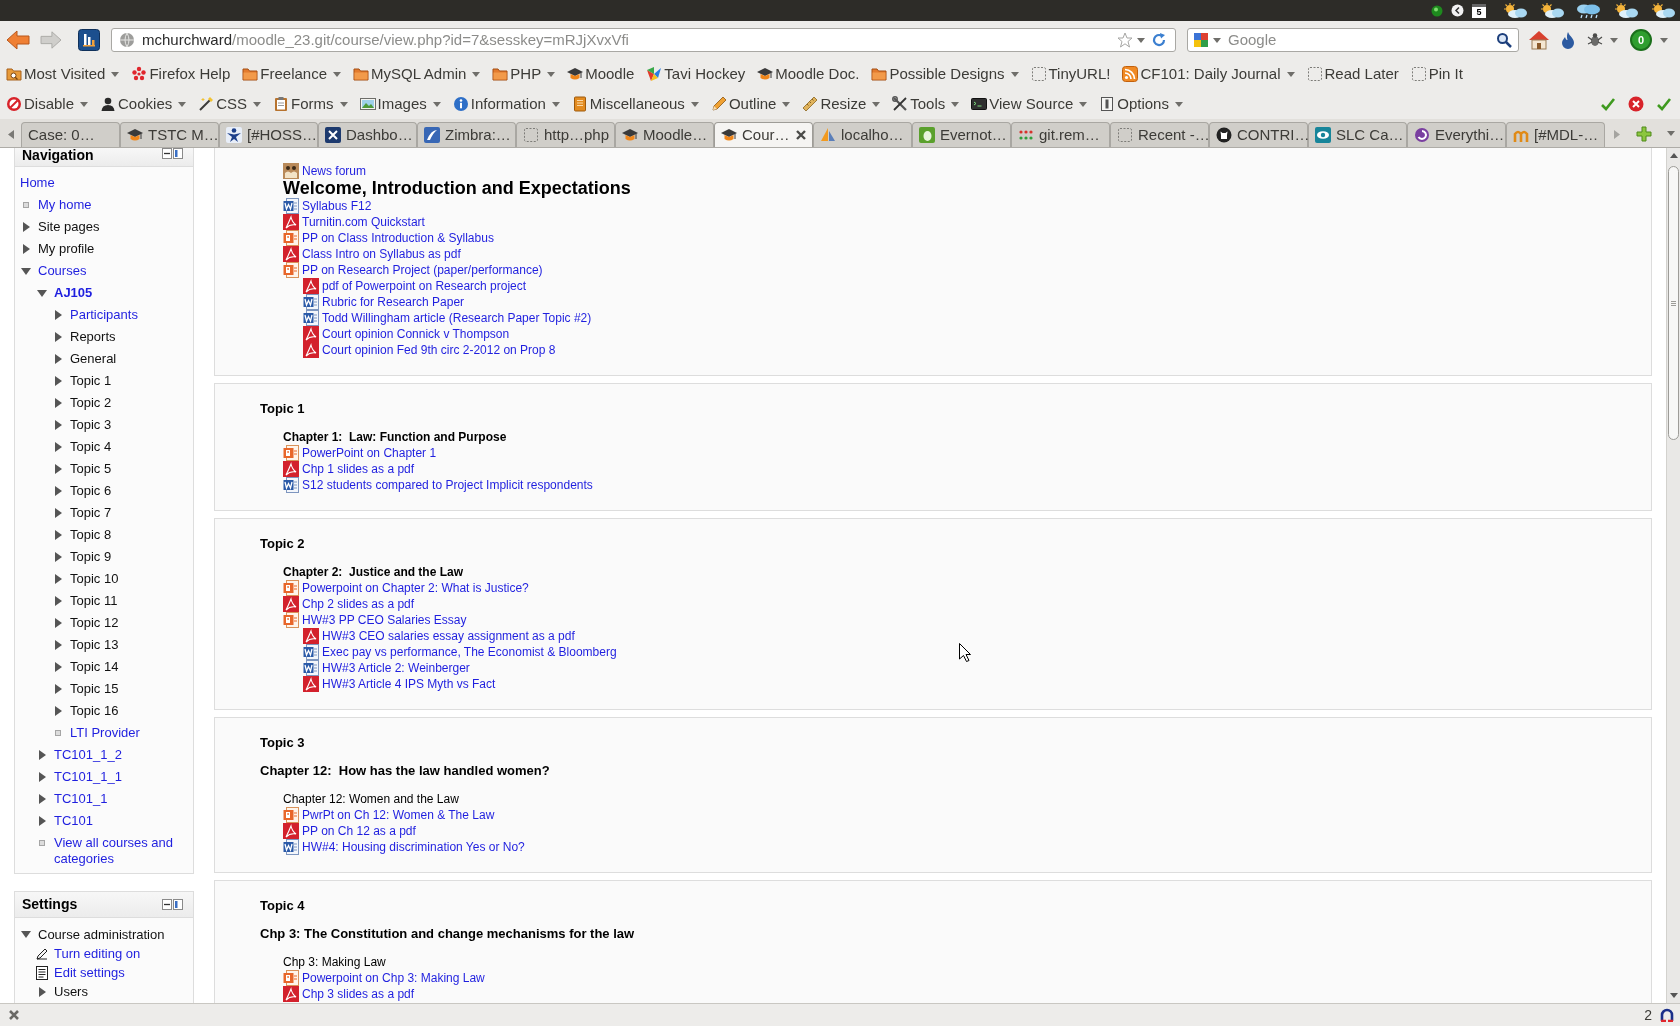 The height and width of the screenshot is (1026, 1680). I want to click on file-link: Chp 3 slides as a pdf, so click(358, 994).